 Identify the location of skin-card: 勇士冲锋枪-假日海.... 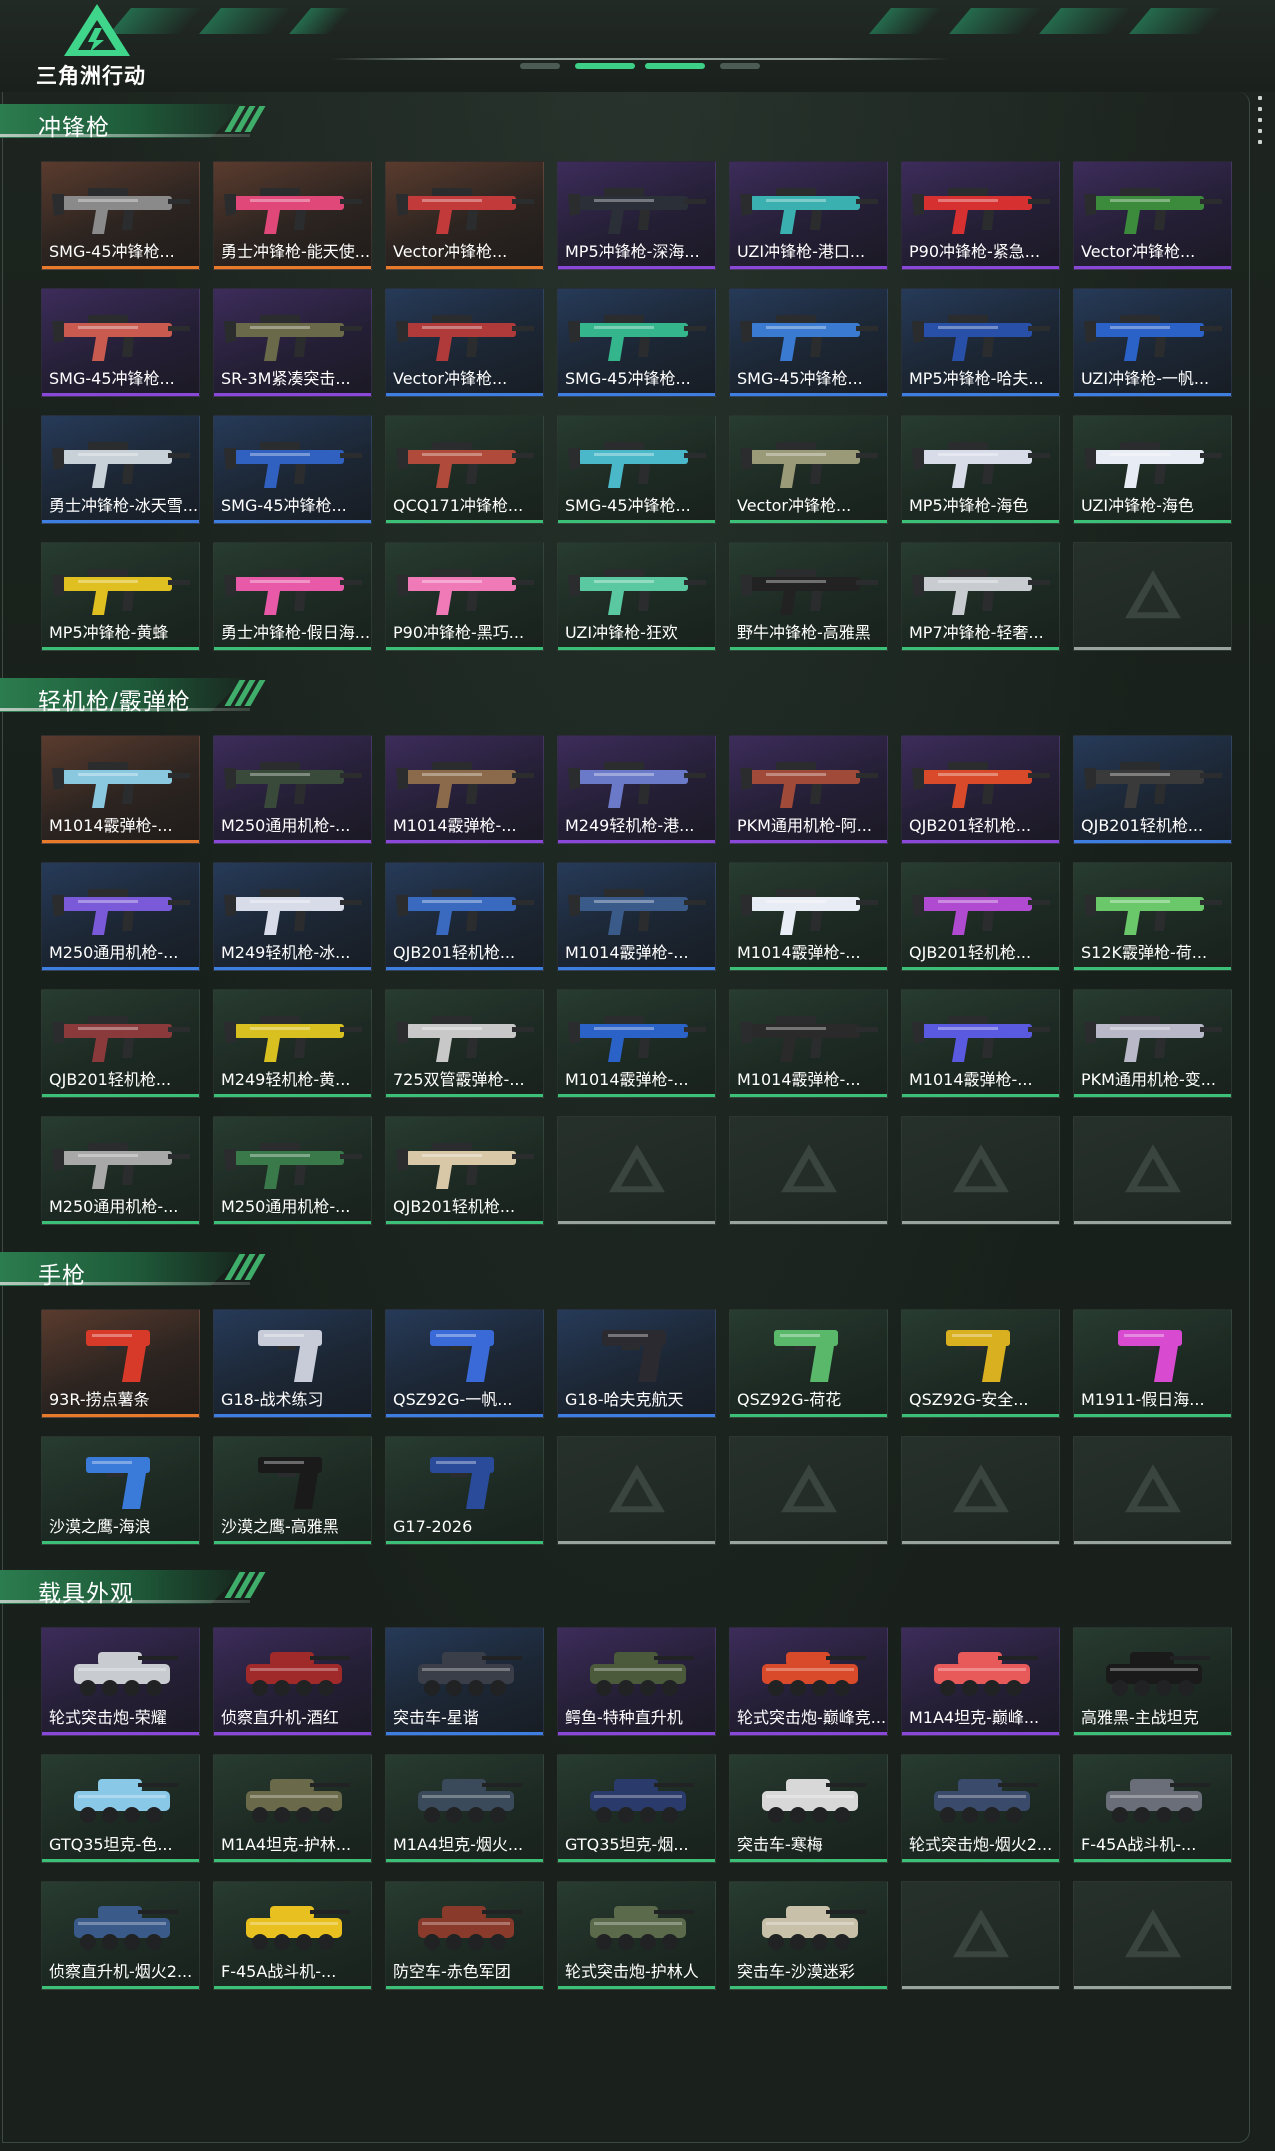
(292, 596).